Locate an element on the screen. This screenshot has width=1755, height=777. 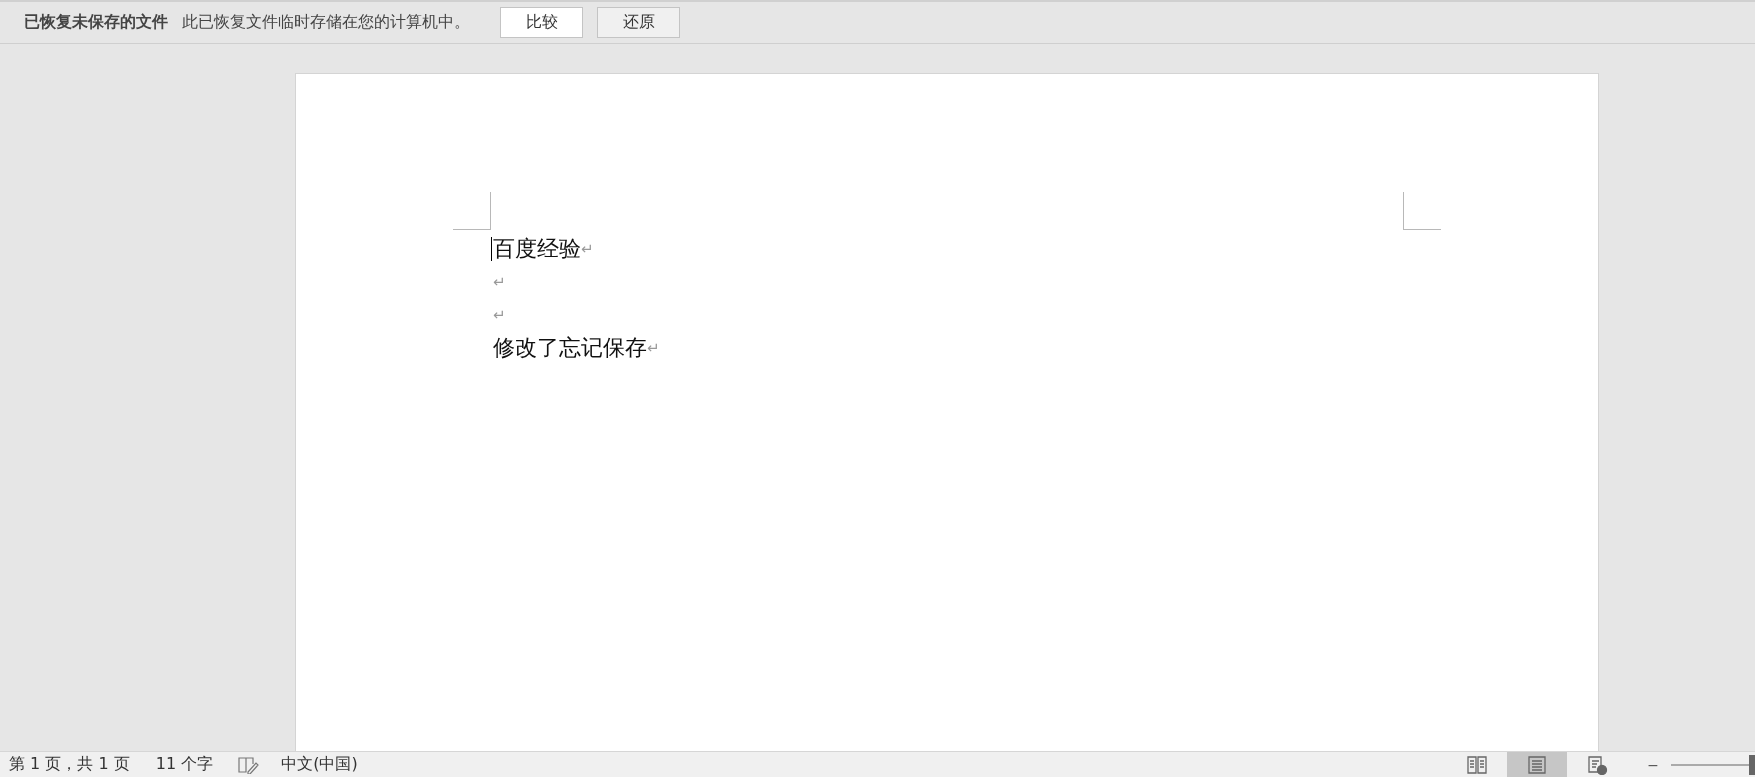
recovery-title: 已恢复未保存的文件 is located at coordinates (96, 22).